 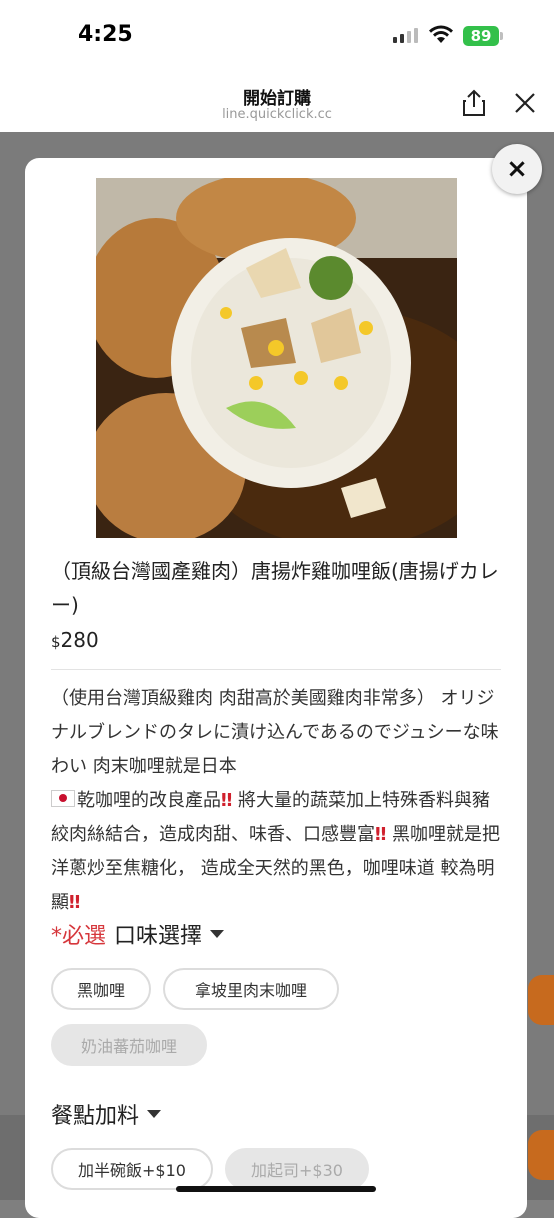 What do you see at coordinates (276, 1189) in the screenshot?
I see `home-indicator` at bounding box center [276, 1189].